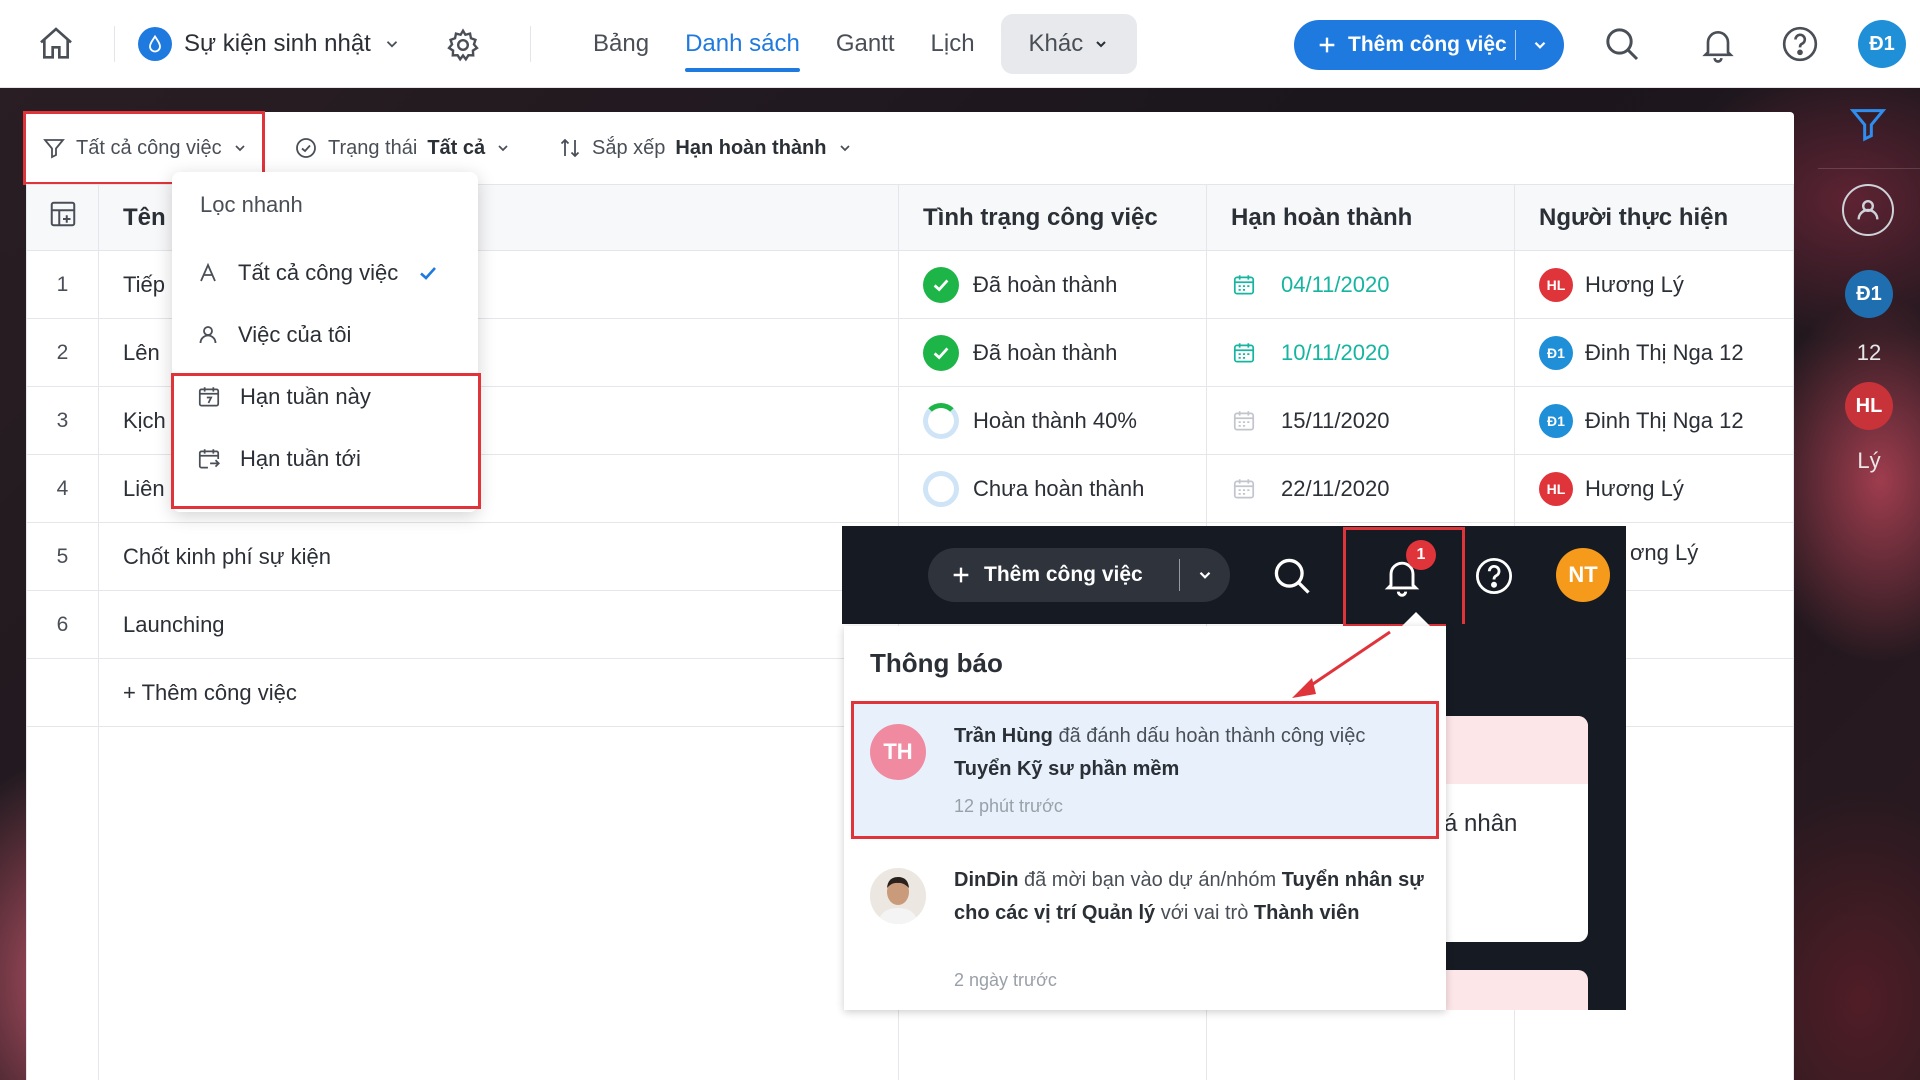 This screenshot has width=1920, height=1080. Describe the element at coordinates (1868, 126) in the screenshot. I see `funnel-icon` at that location.